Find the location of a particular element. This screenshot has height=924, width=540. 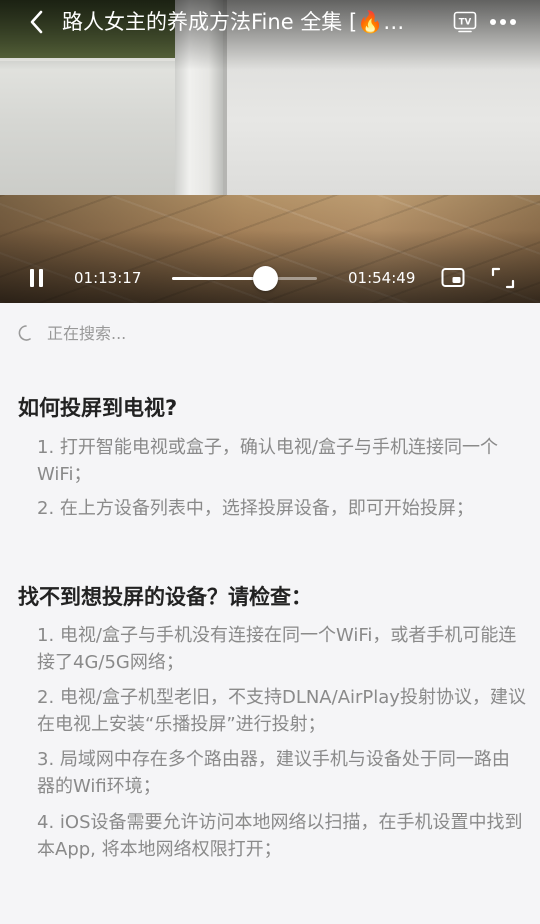

tv-cast-button: TV is located at coordinates (465, 22).